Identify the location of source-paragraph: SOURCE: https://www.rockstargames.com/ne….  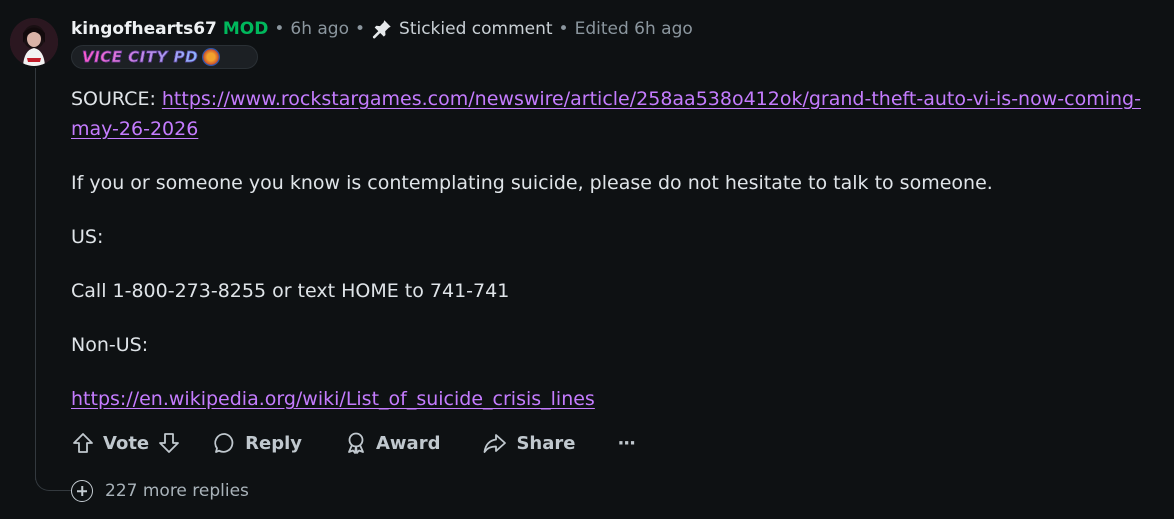
(606, 114).